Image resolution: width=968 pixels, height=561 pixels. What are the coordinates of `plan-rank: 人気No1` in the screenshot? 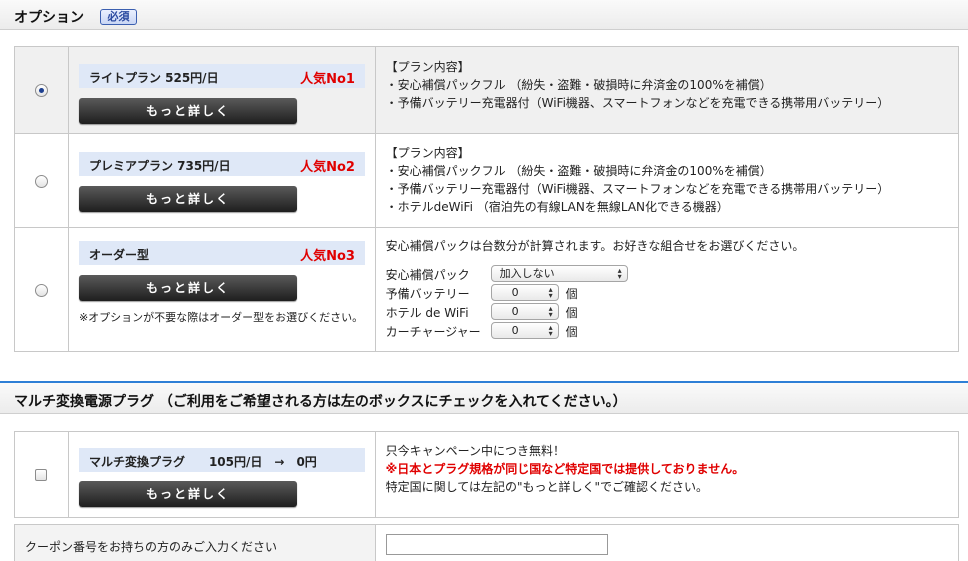 It's located at (327, 79).